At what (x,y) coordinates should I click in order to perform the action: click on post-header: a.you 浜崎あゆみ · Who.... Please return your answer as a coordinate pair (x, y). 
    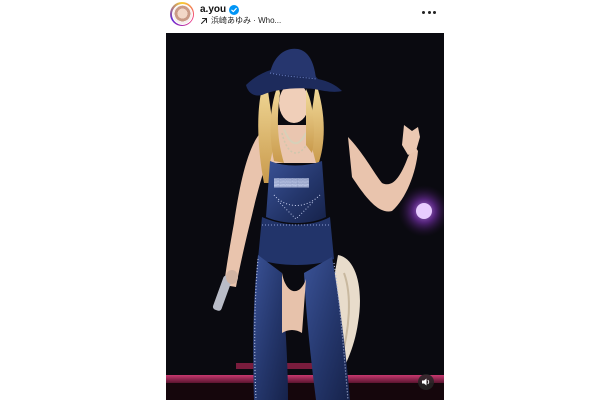
    Looking at the image, I should click on (305, 16).